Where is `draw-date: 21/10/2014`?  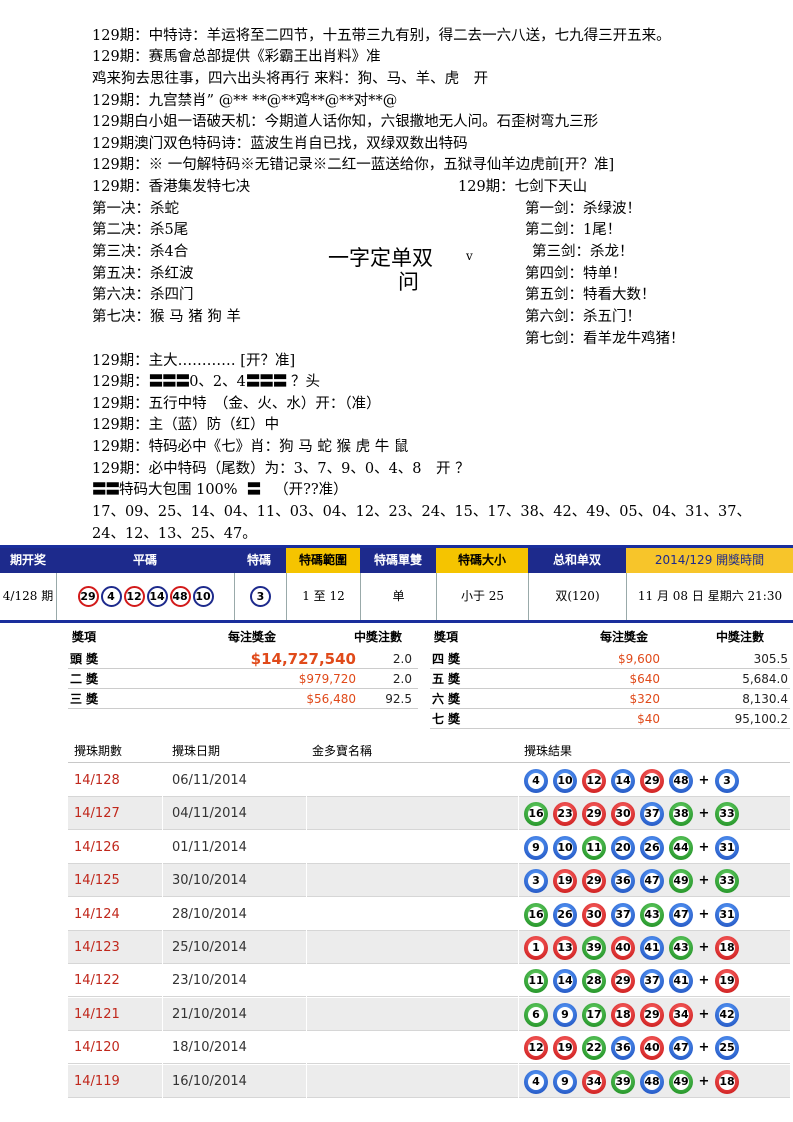
draw-date: 21/10/2014 is located at coordinates (209, 1014).